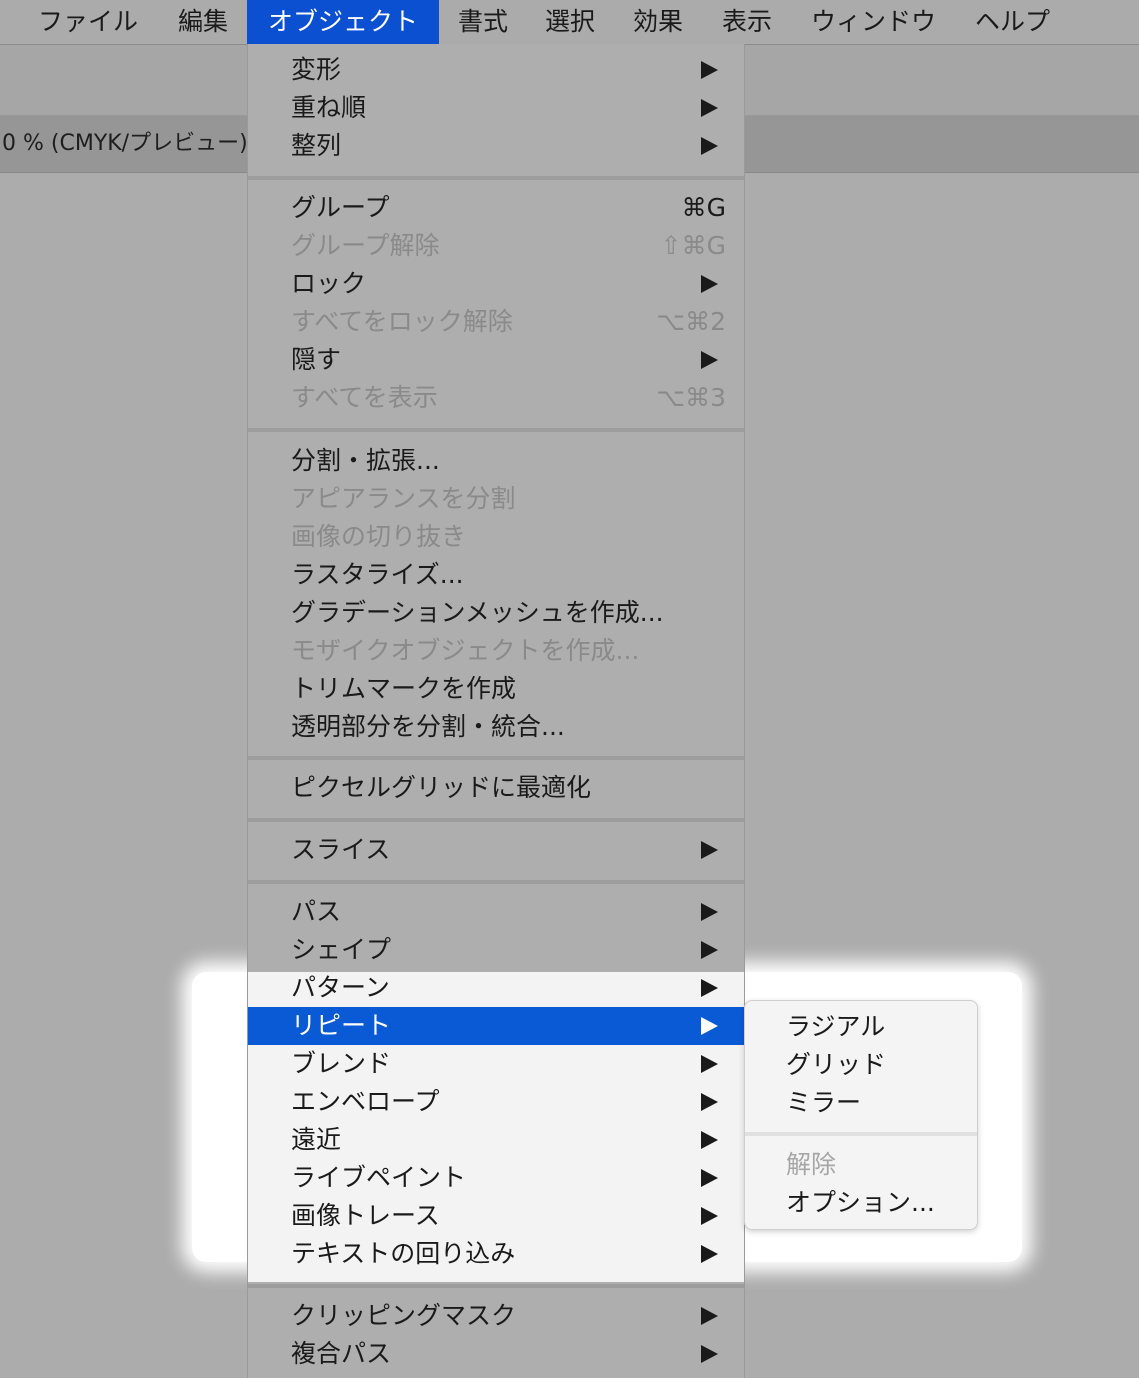  What do you see at coordinates (496, 70) in the screenshot?
I see `menu-item-transform: 変形` at bounding box center [496, 70].